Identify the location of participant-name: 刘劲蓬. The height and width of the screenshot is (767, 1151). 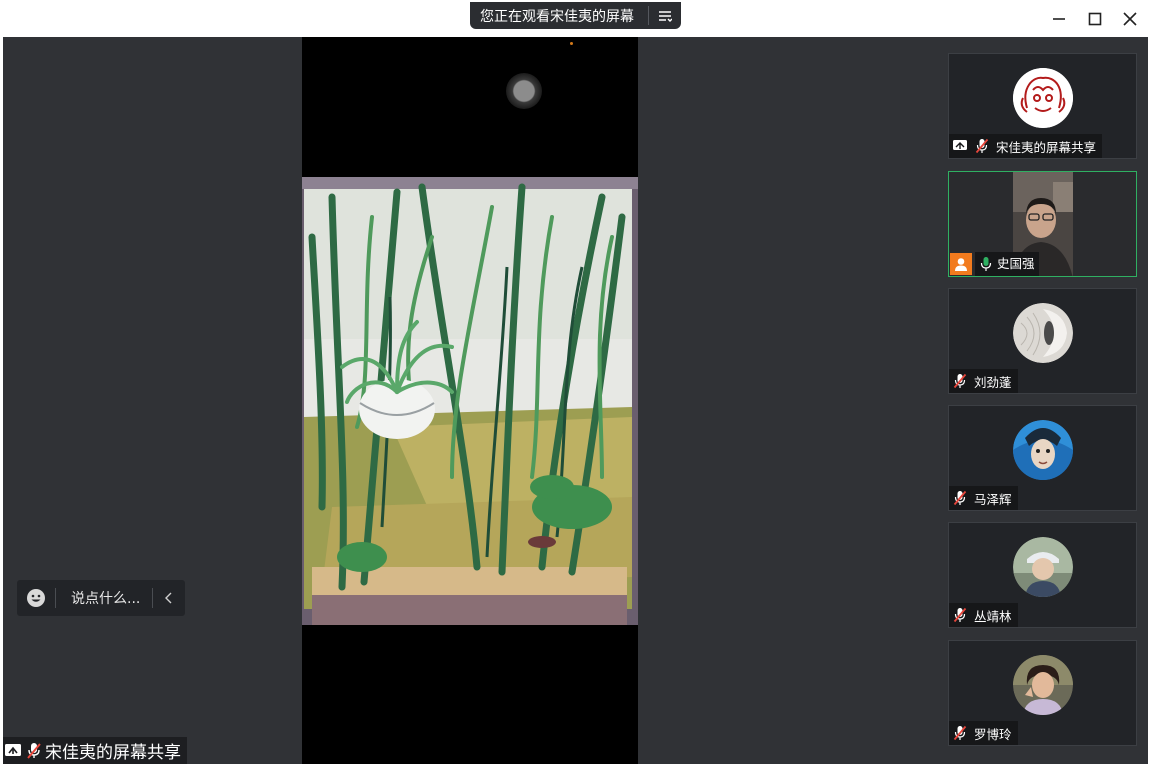
(993, 382).